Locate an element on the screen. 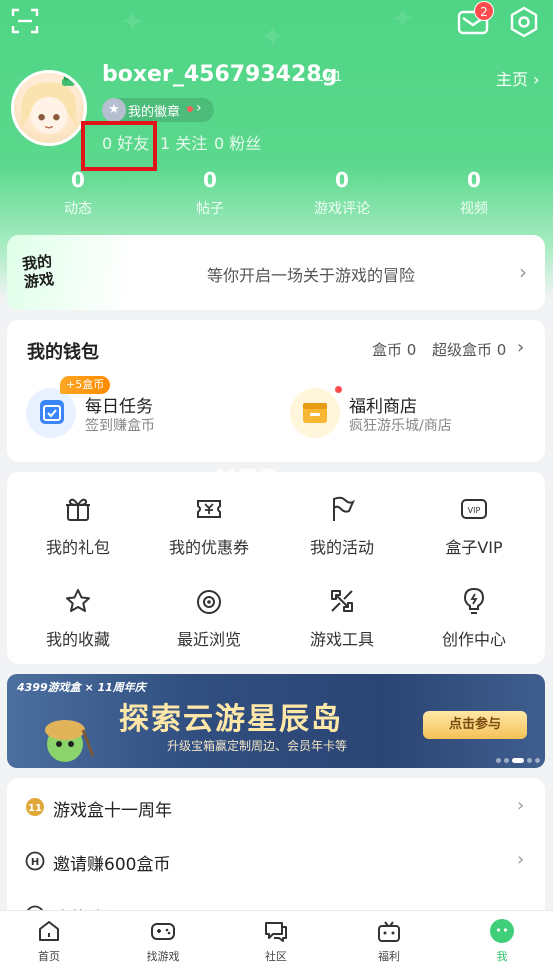 This screenshot has height=966, width=553. flag-icon is located at coordinates (344, 508).